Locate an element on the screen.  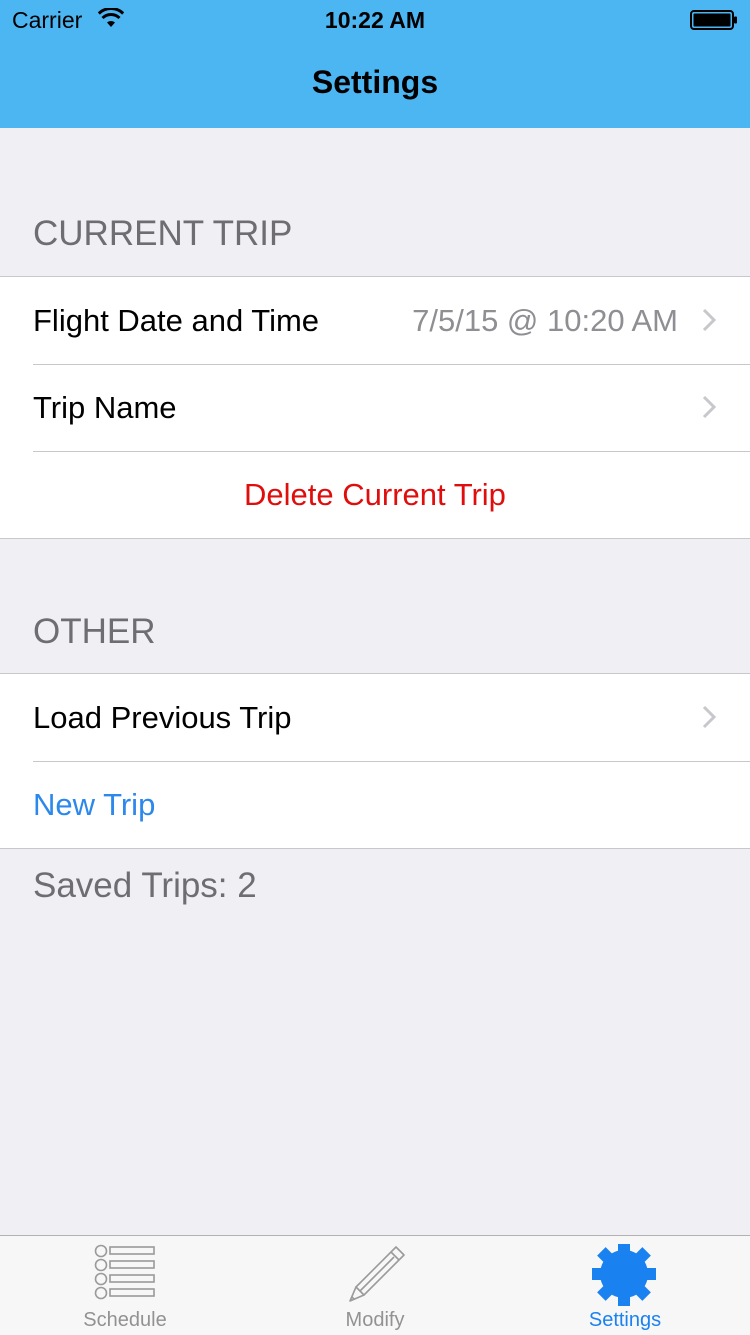
delete-current-trip-label: Delete Current Trip is located at coordinates (375, 494).